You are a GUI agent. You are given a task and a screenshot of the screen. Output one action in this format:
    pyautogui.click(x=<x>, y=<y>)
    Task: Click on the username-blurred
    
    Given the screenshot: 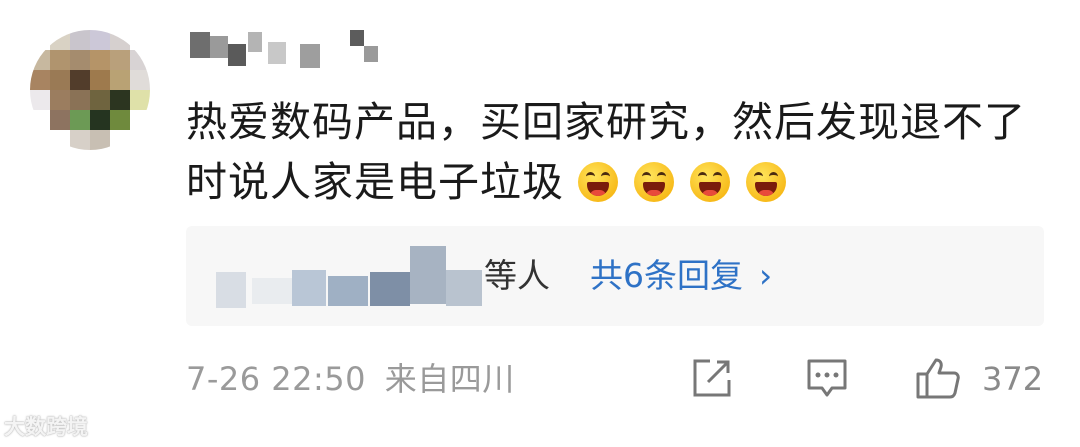 What is the action you would take?
    pyautogui.click(x=285, y=50)
    